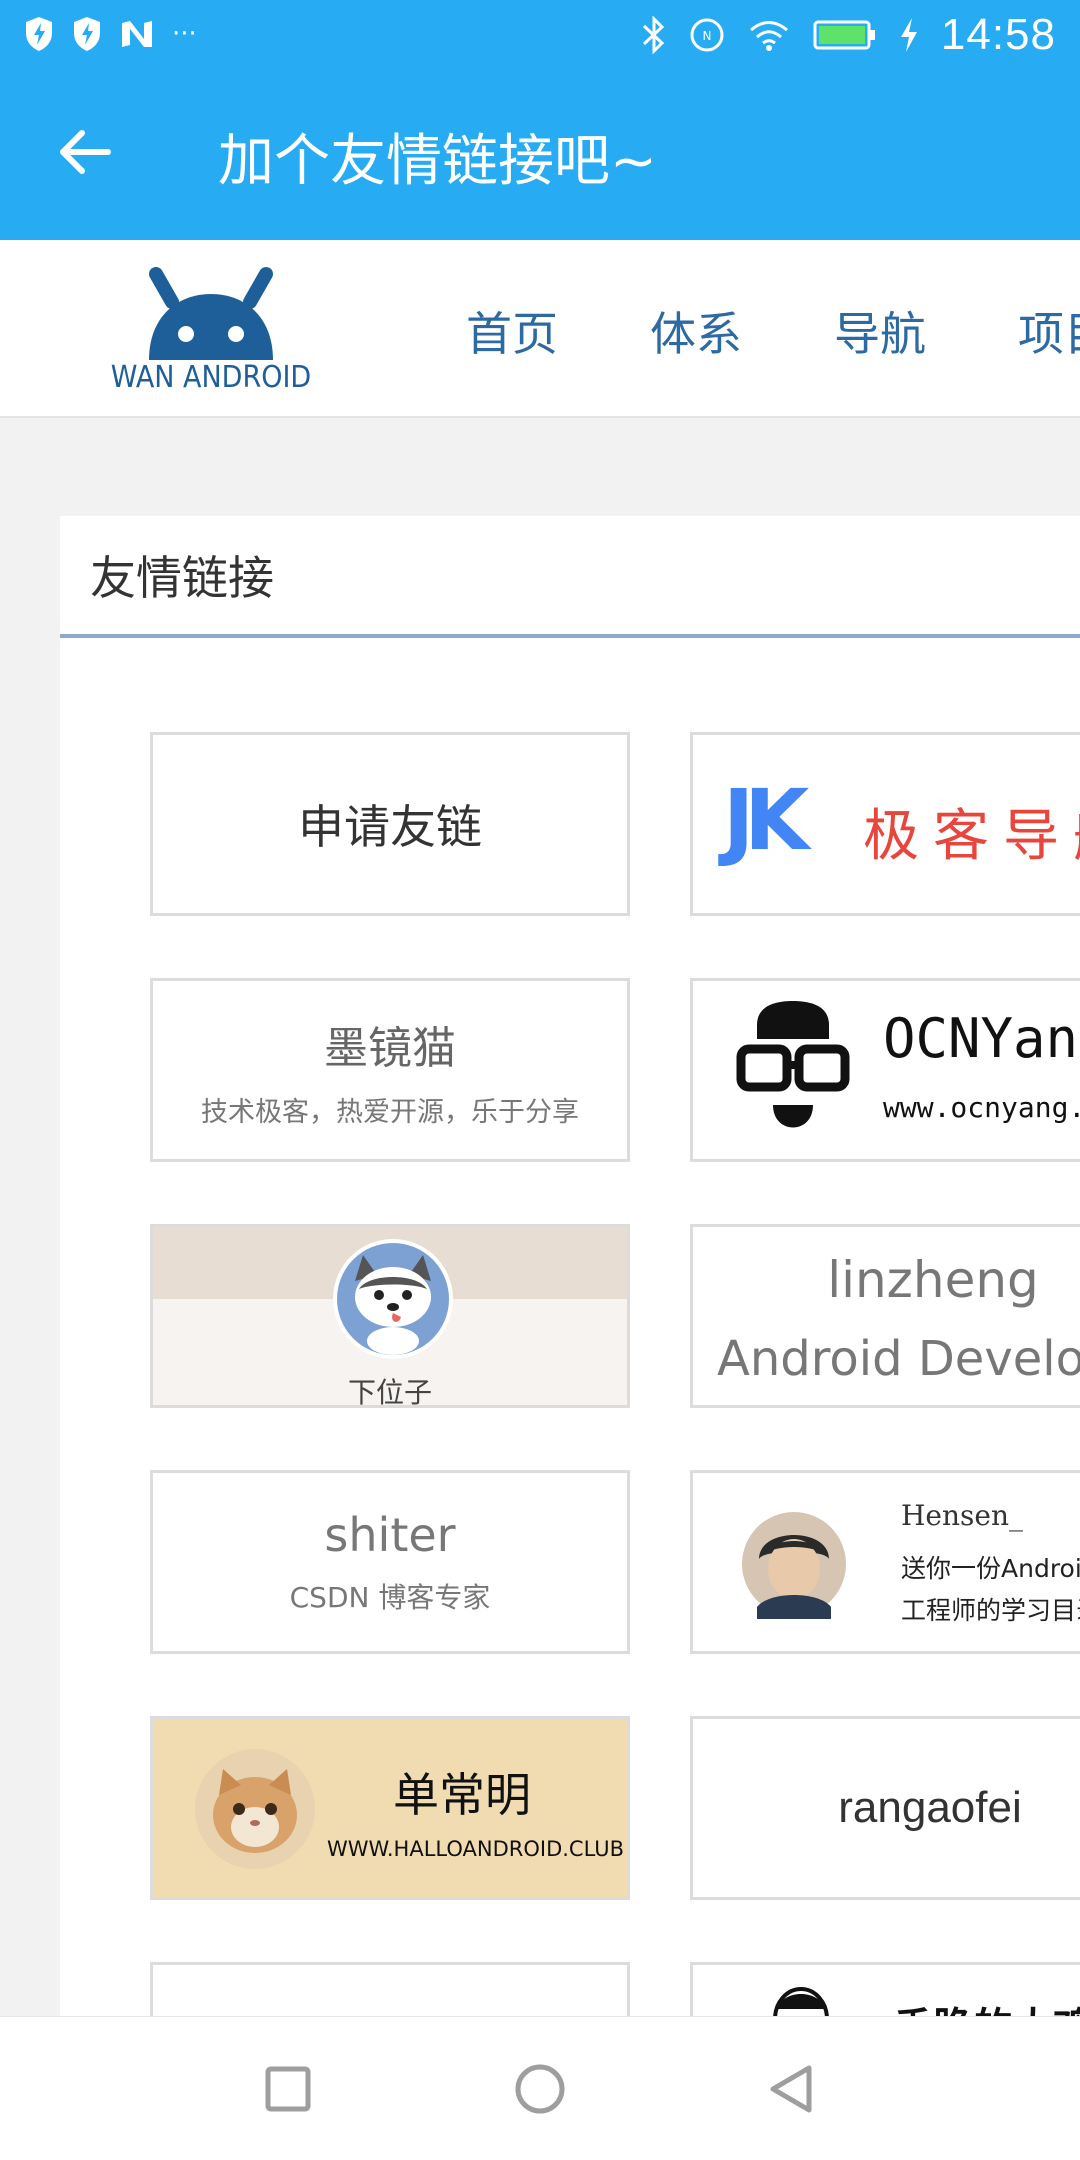  What do you see at coordinates (845, 35) in the screenshot?
I see `battery-icon` at bounding box center [845, 35].